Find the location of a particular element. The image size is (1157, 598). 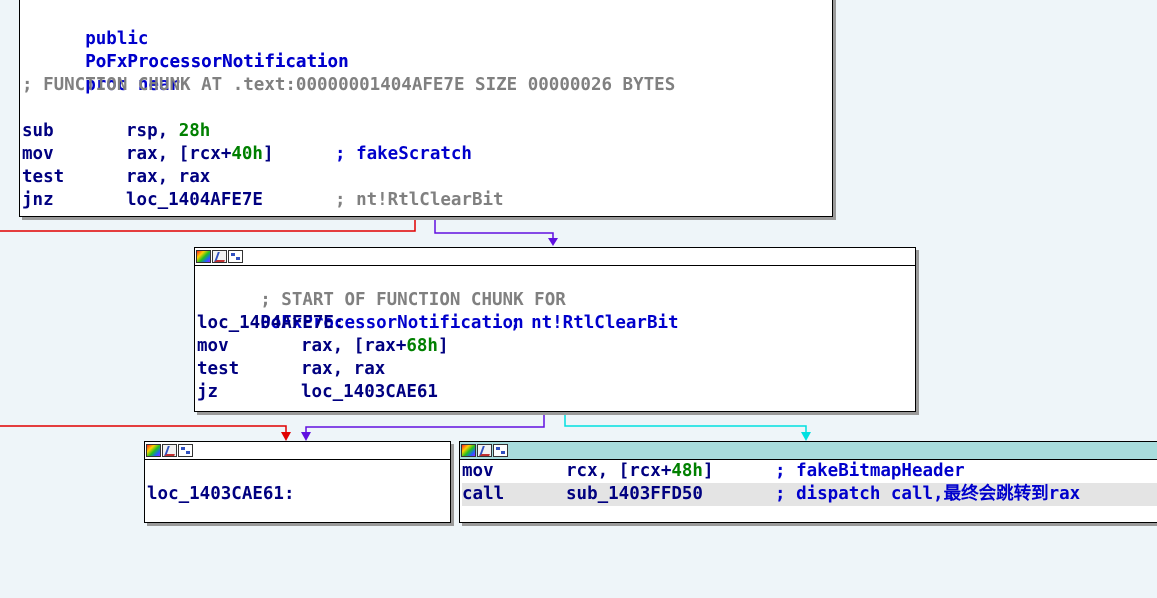

code-line: jz loc_1403CAE61 is located at coordinates (555, 392).